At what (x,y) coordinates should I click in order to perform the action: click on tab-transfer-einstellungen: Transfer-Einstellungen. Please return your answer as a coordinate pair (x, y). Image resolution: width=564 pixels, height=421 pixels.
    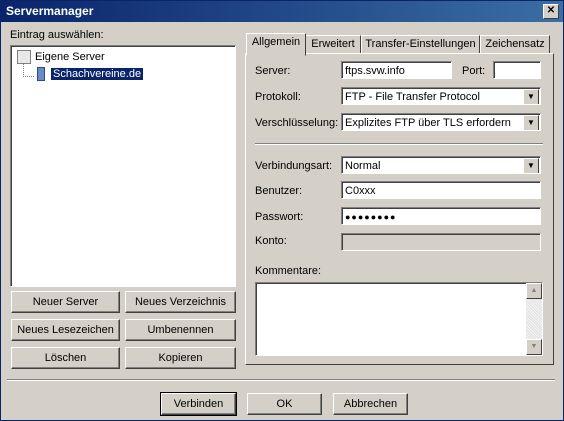
    Looking at the image, I should click on (420, 44).